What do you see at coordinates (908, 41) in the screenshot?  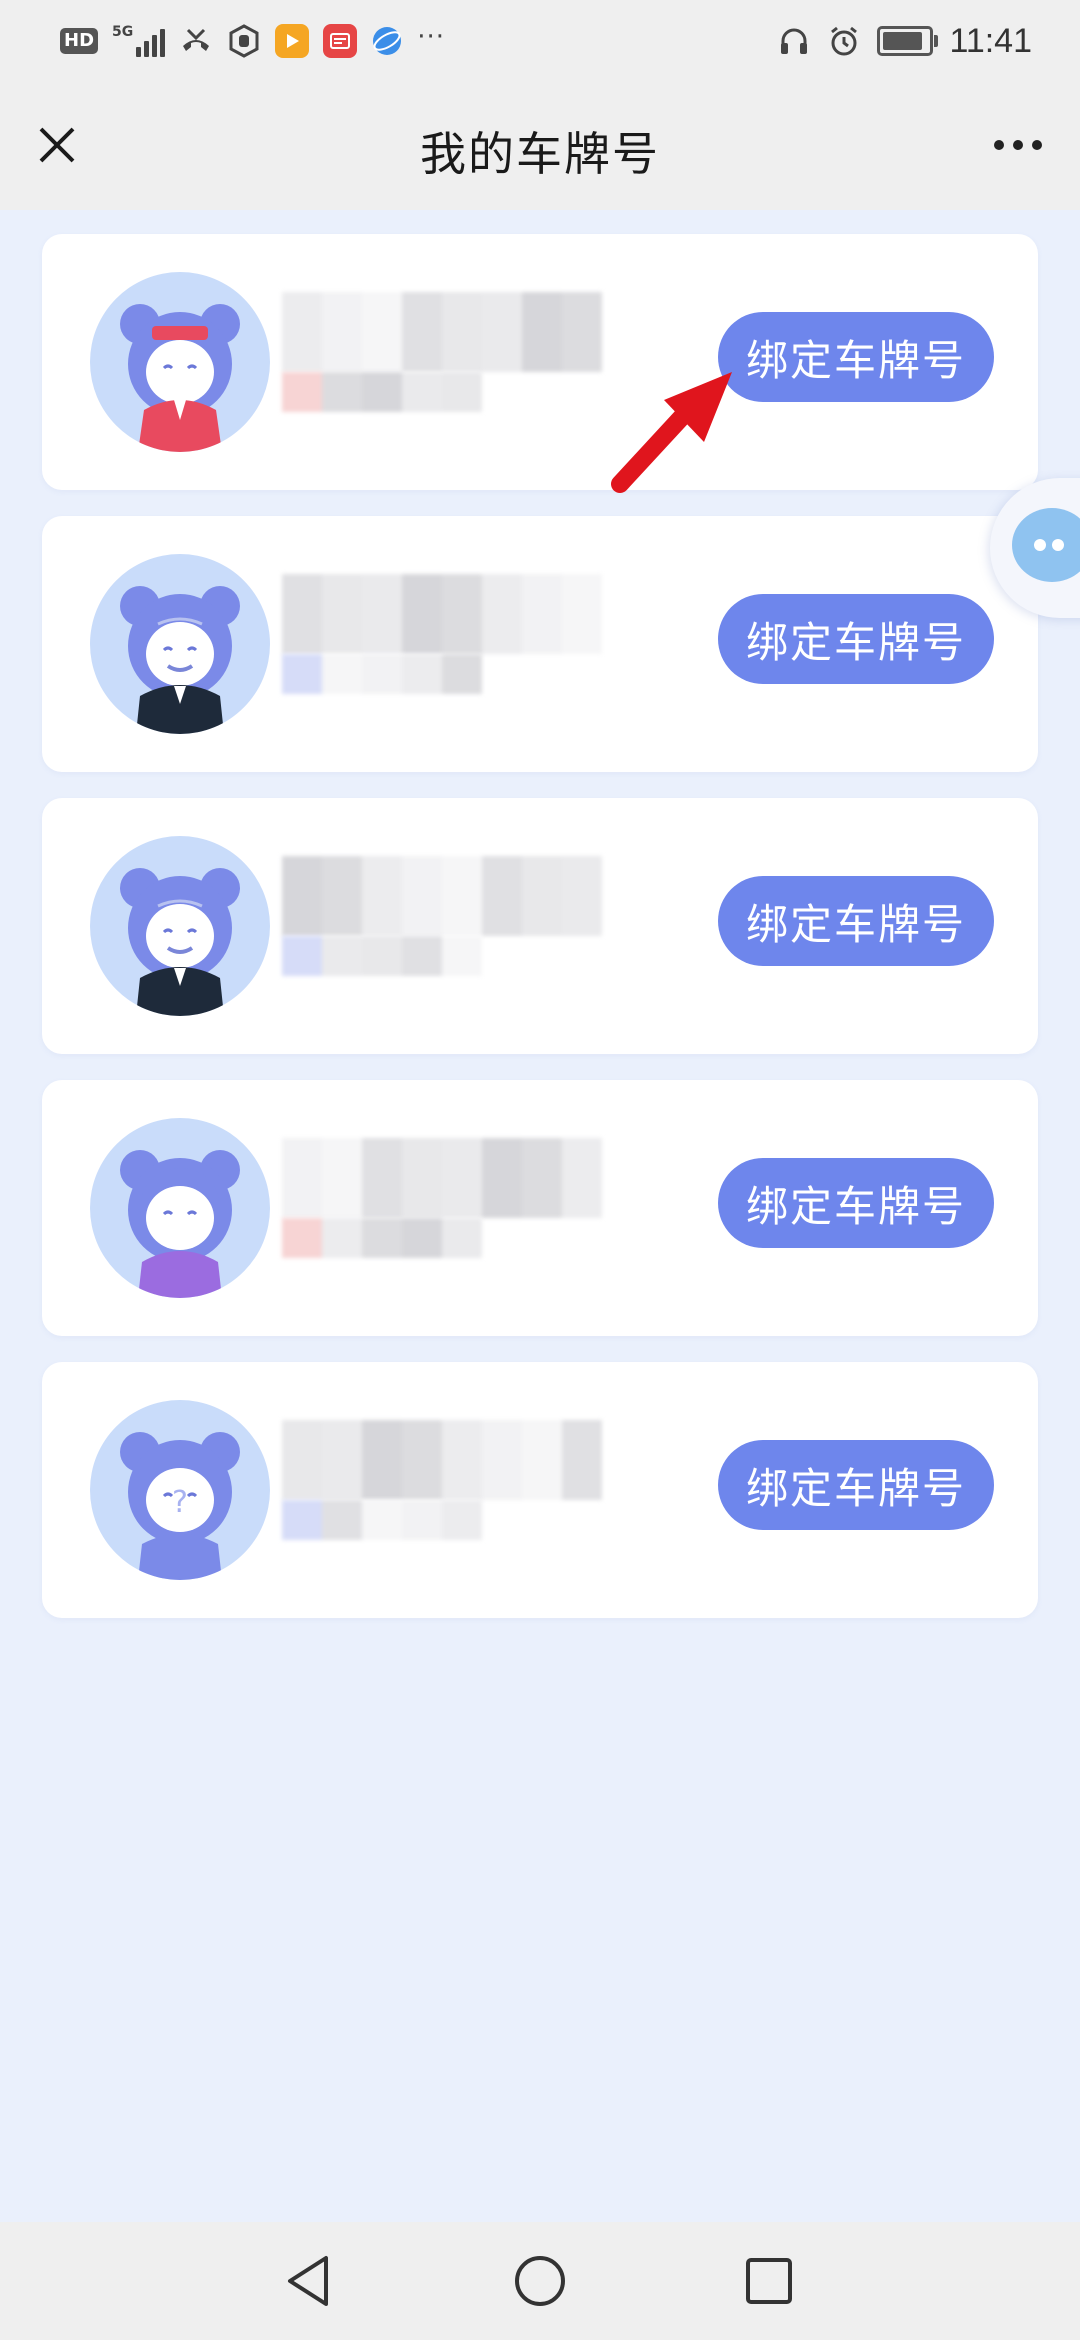 I see `battery-icon` at bounding box center [908, 41].